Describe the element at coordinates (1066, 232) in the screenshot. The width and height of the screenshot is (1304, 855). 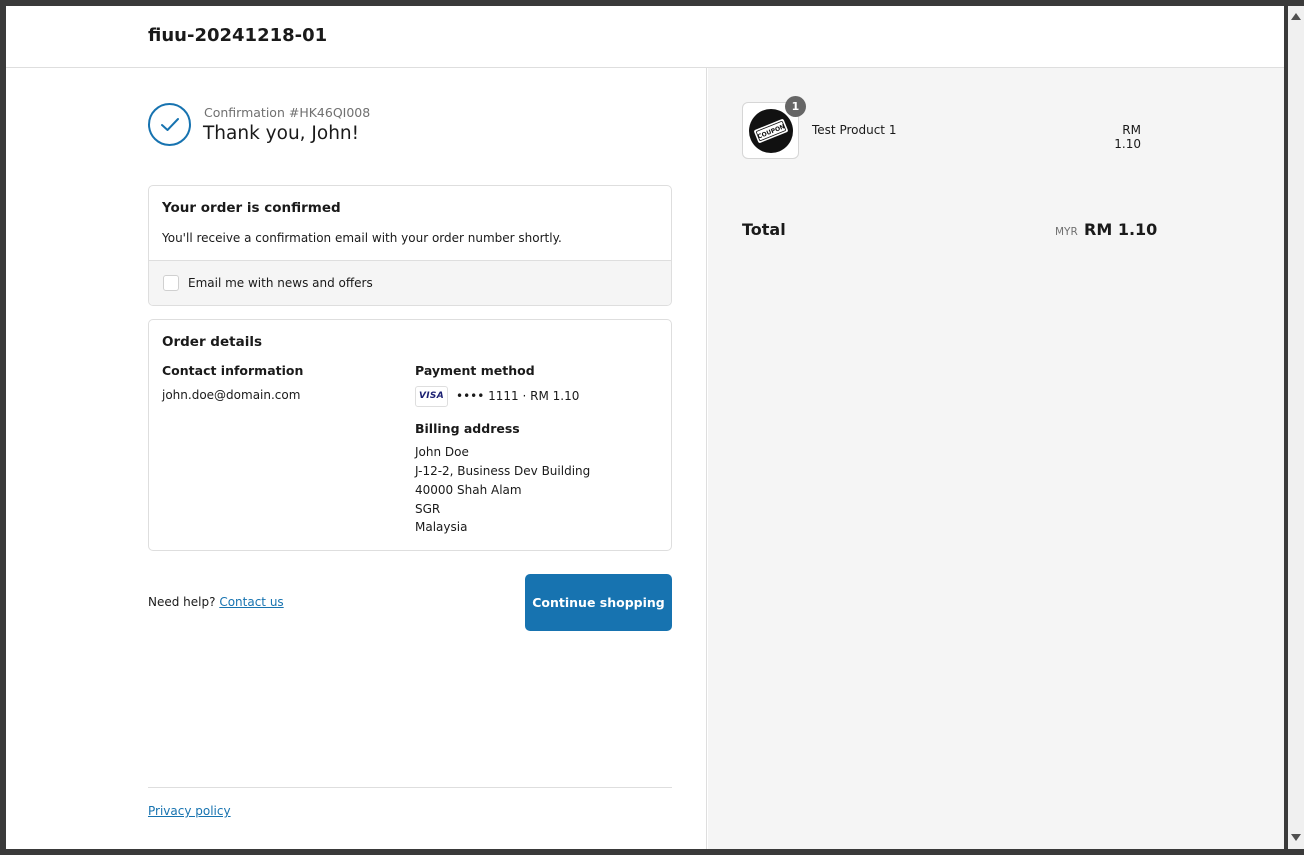
I see `currency-code: MYR` at that location.